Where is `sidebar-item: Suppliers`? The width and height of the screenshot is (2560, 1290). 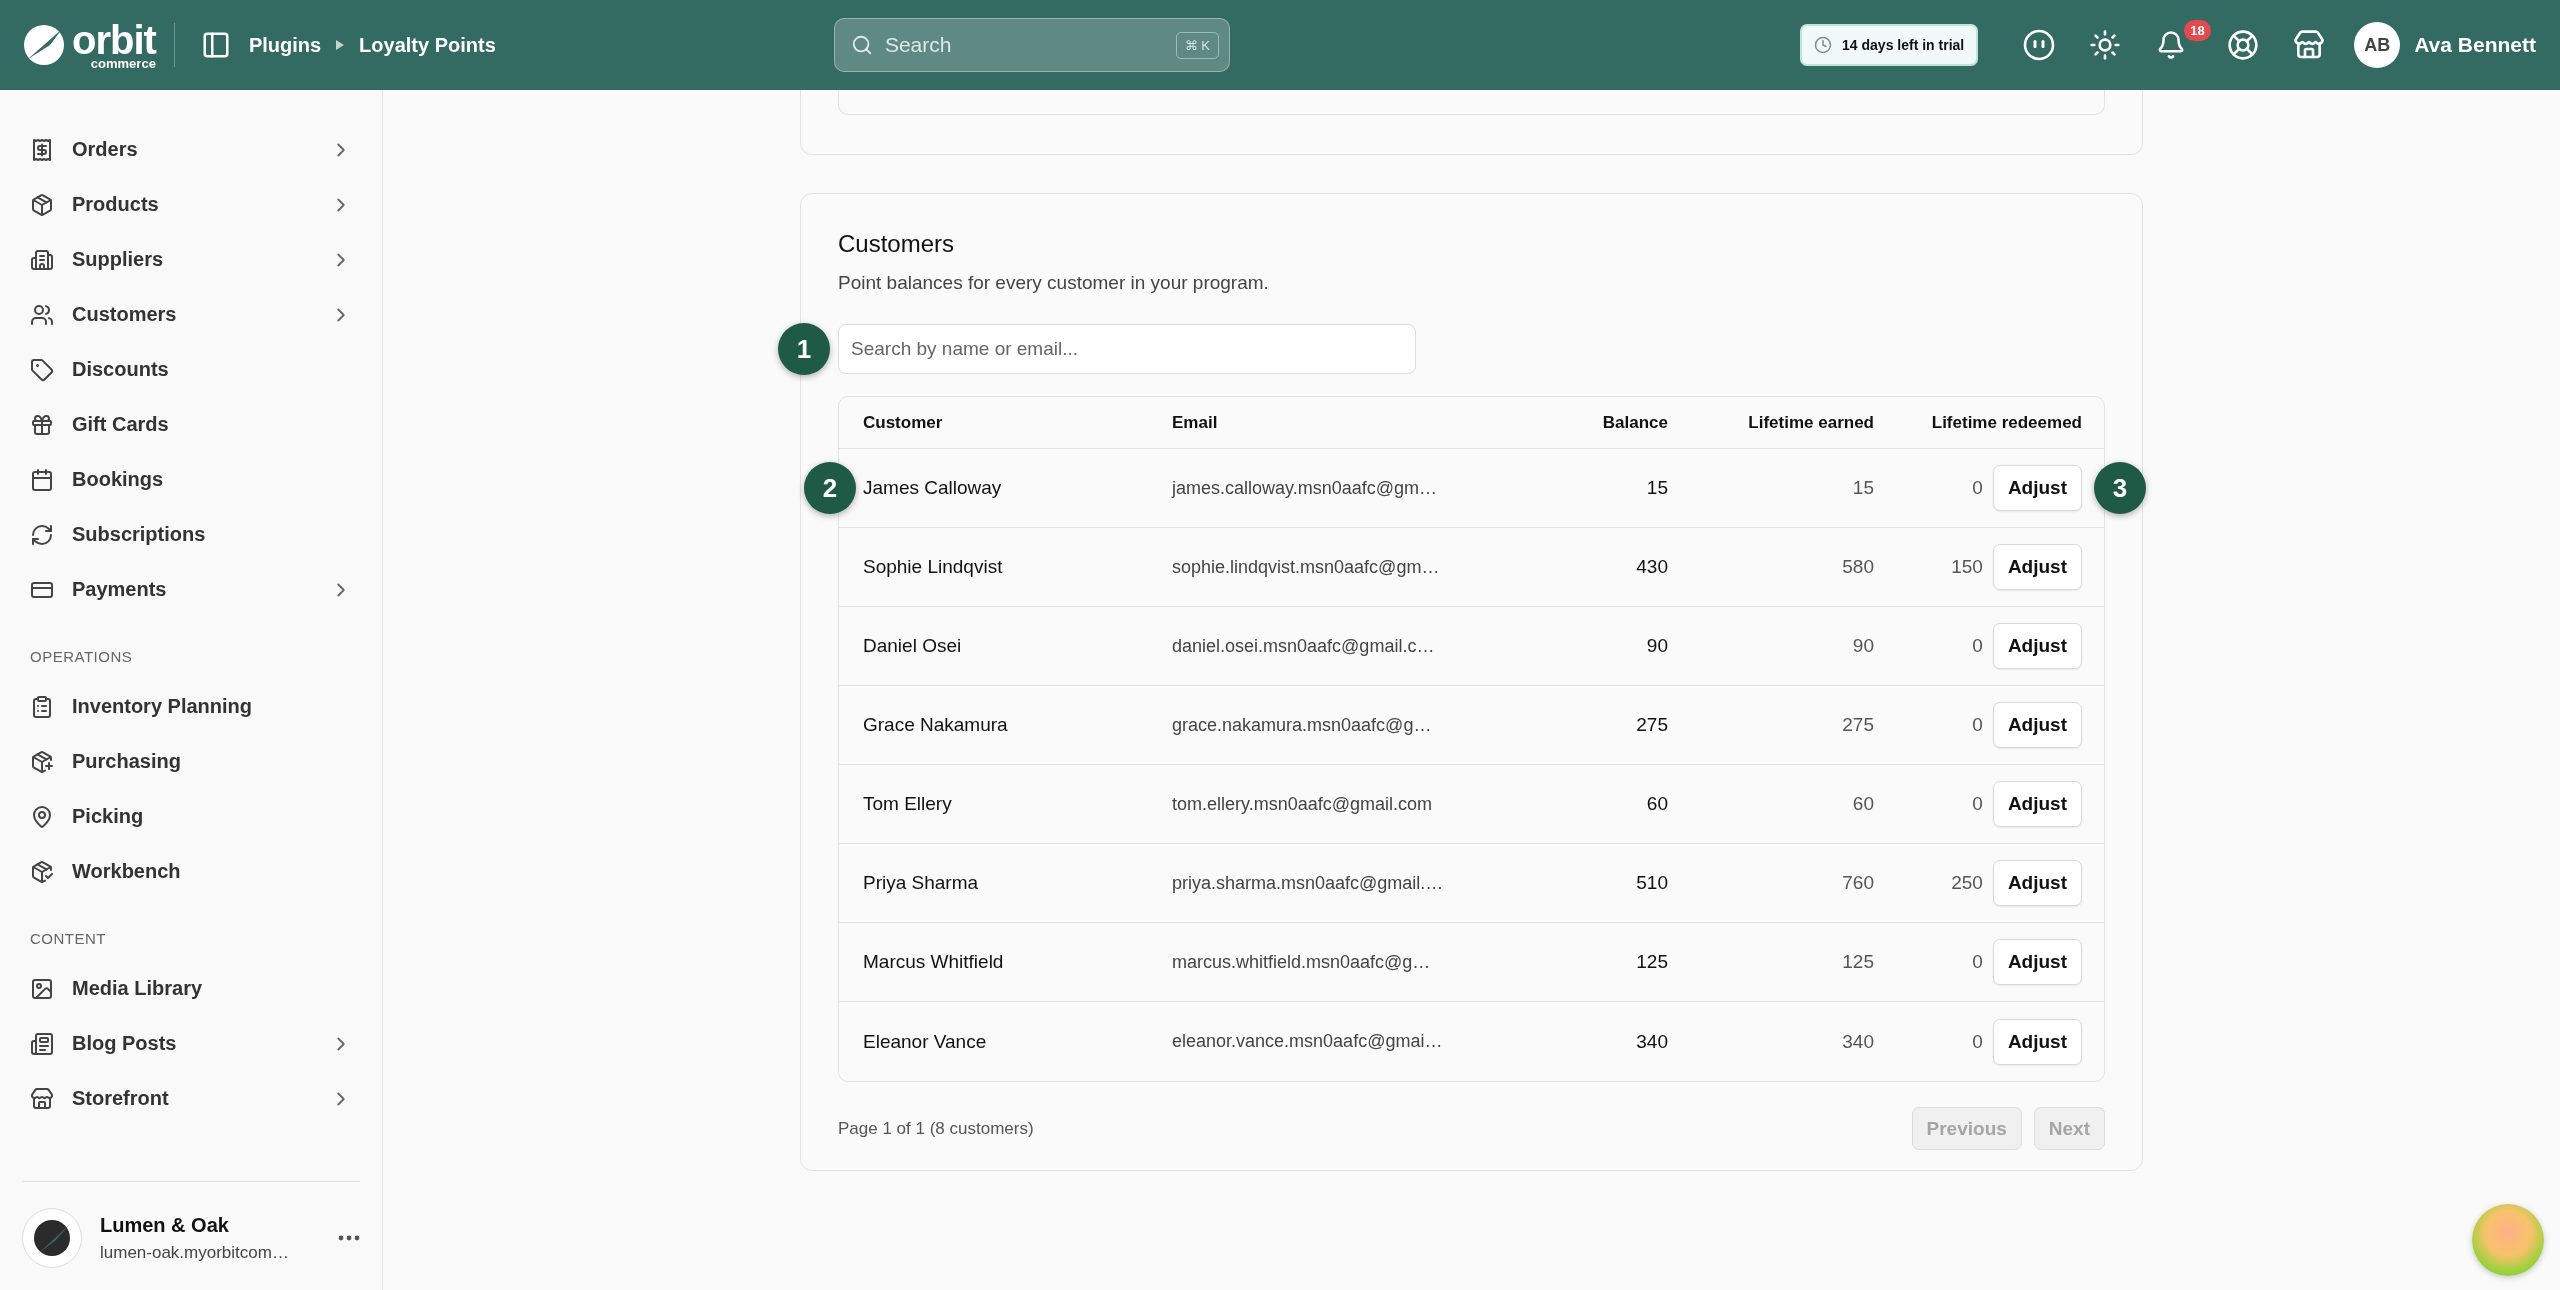 sidebar-item: Suppliers is located at coordinates (191, 259).